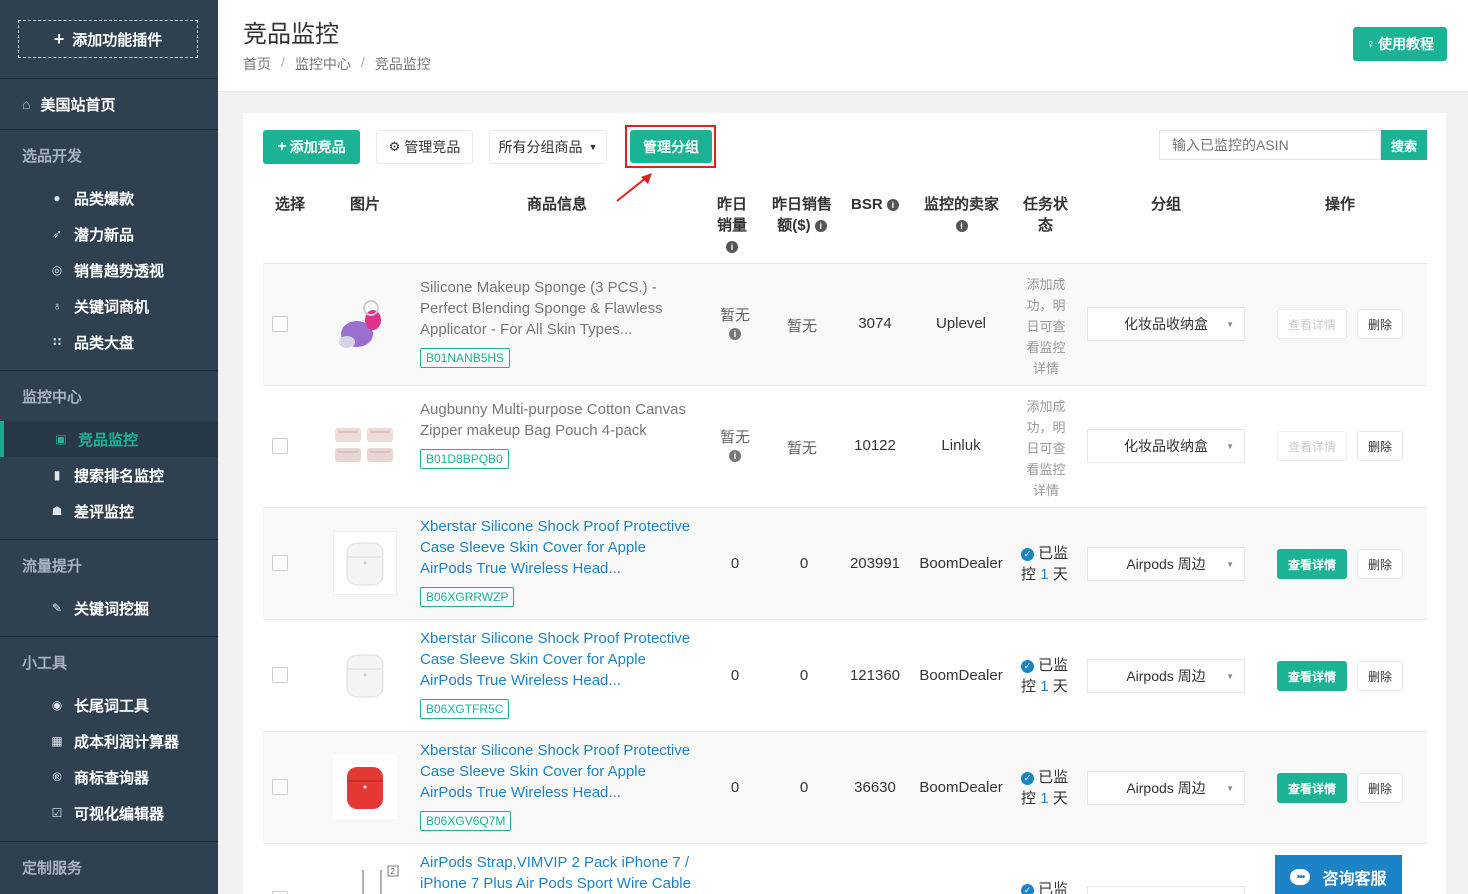 The image size is (1468, 894). Describe the element at coordinates (317, 147) in the screenshot. I see `add-competitor-label: 添加竞品` at that location.